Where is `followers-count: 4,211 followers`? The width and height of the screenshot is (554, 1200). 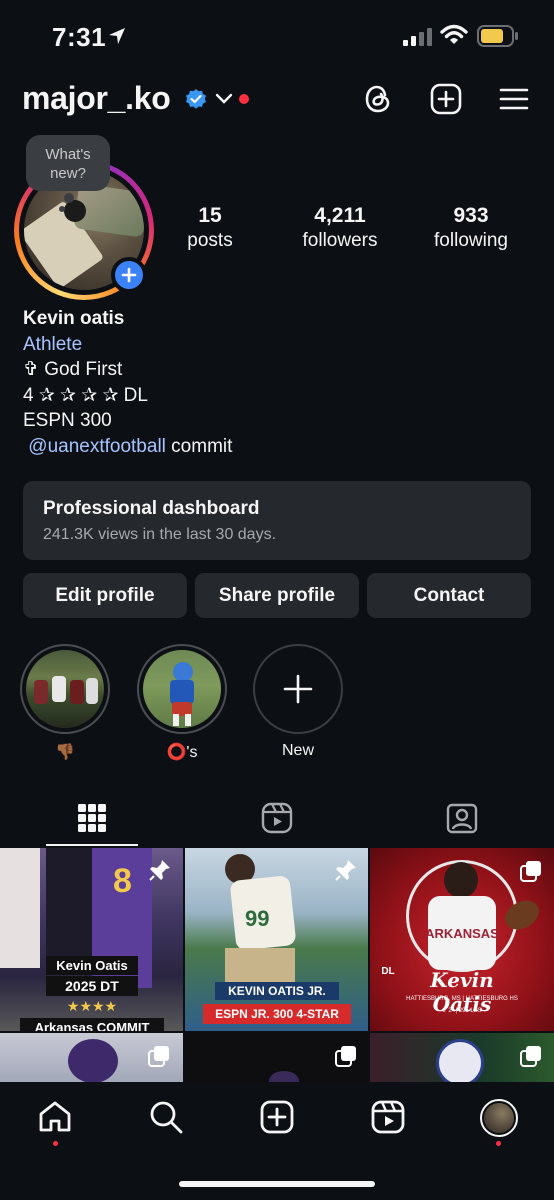 followers-count: 4,211 followers is located at coordinates (340, 228).